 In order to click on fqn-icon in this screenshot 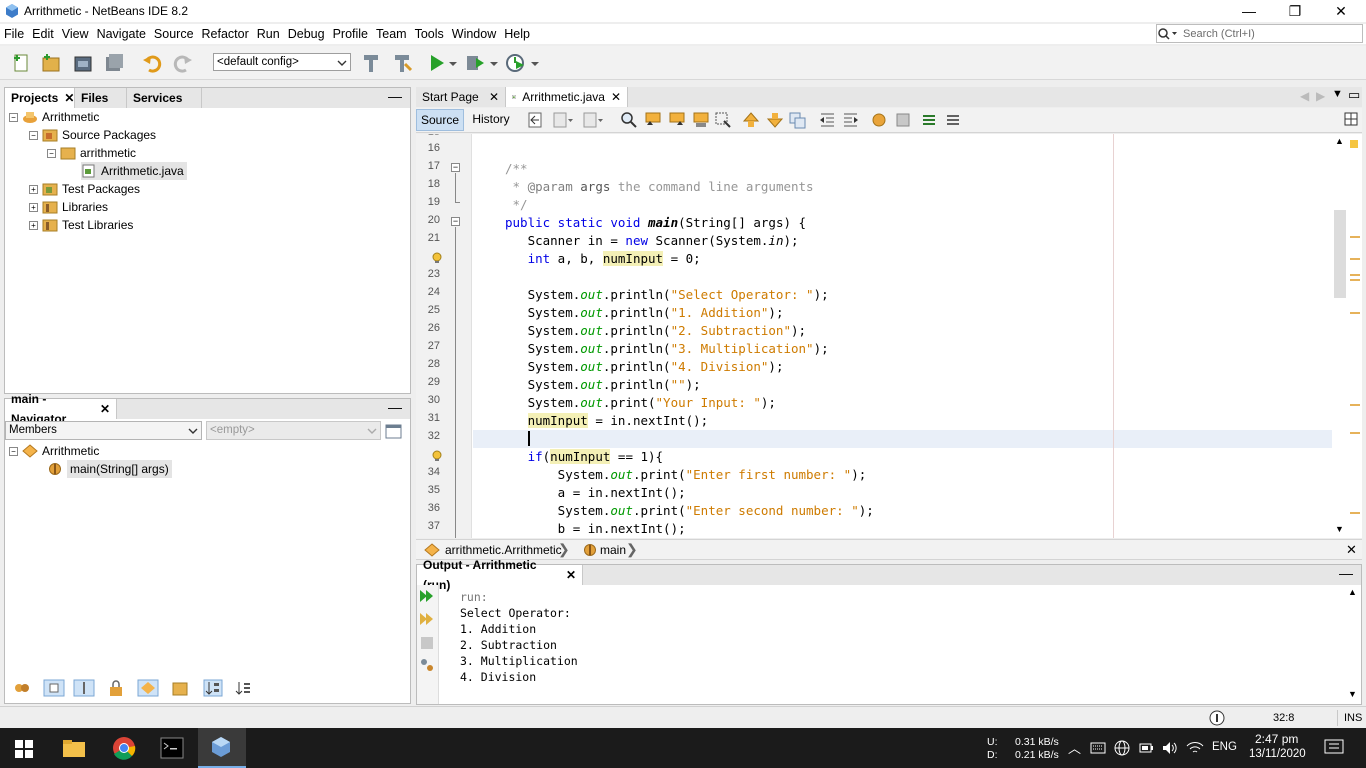, I will do `click(180, 688)`.